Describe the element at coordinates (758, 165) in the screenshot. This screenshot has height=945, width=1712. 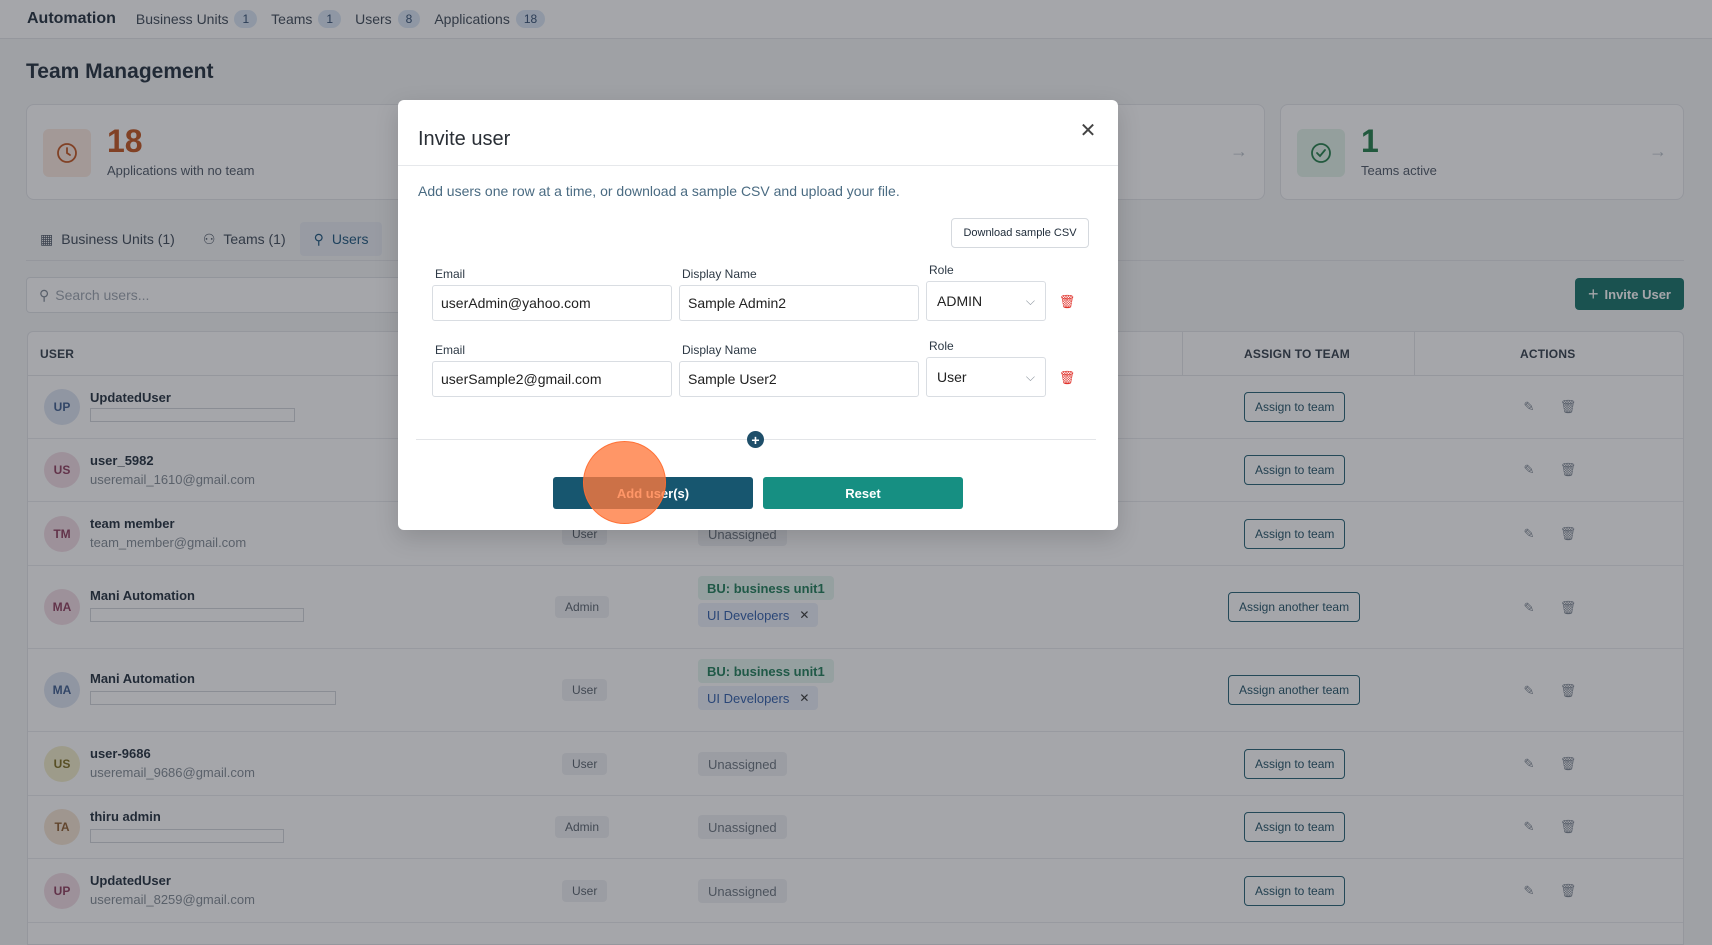
I see `modal-divider` at that location.